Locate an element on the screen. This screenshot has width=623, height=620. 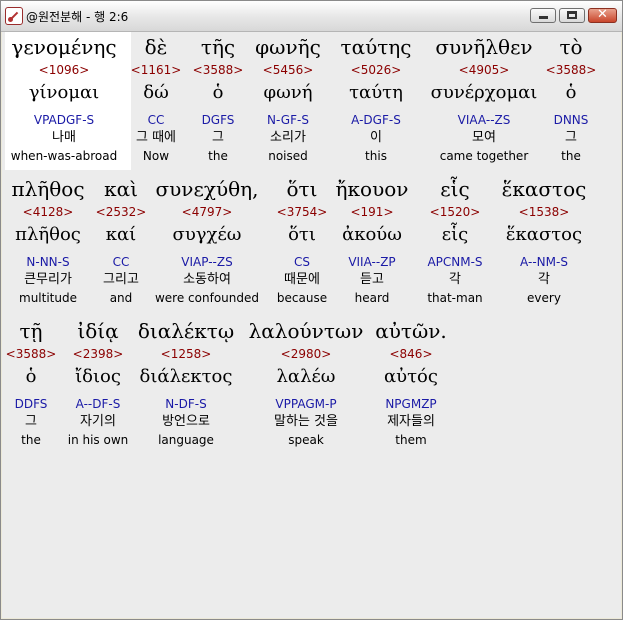
token-korean: 제자들의 is located at coordinates (411, 421).